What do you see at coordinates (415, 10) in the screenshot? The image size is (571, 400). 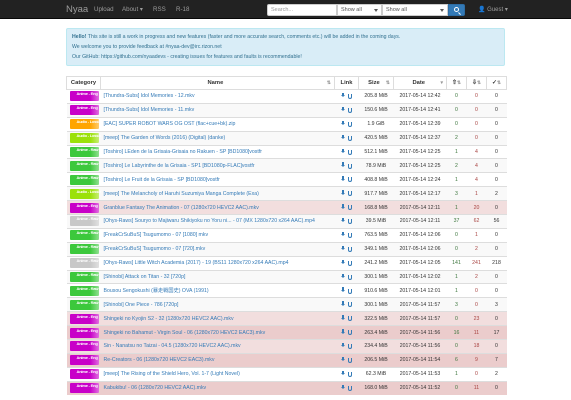 I see `category-select: Show all` at bounding box center [415, 10].